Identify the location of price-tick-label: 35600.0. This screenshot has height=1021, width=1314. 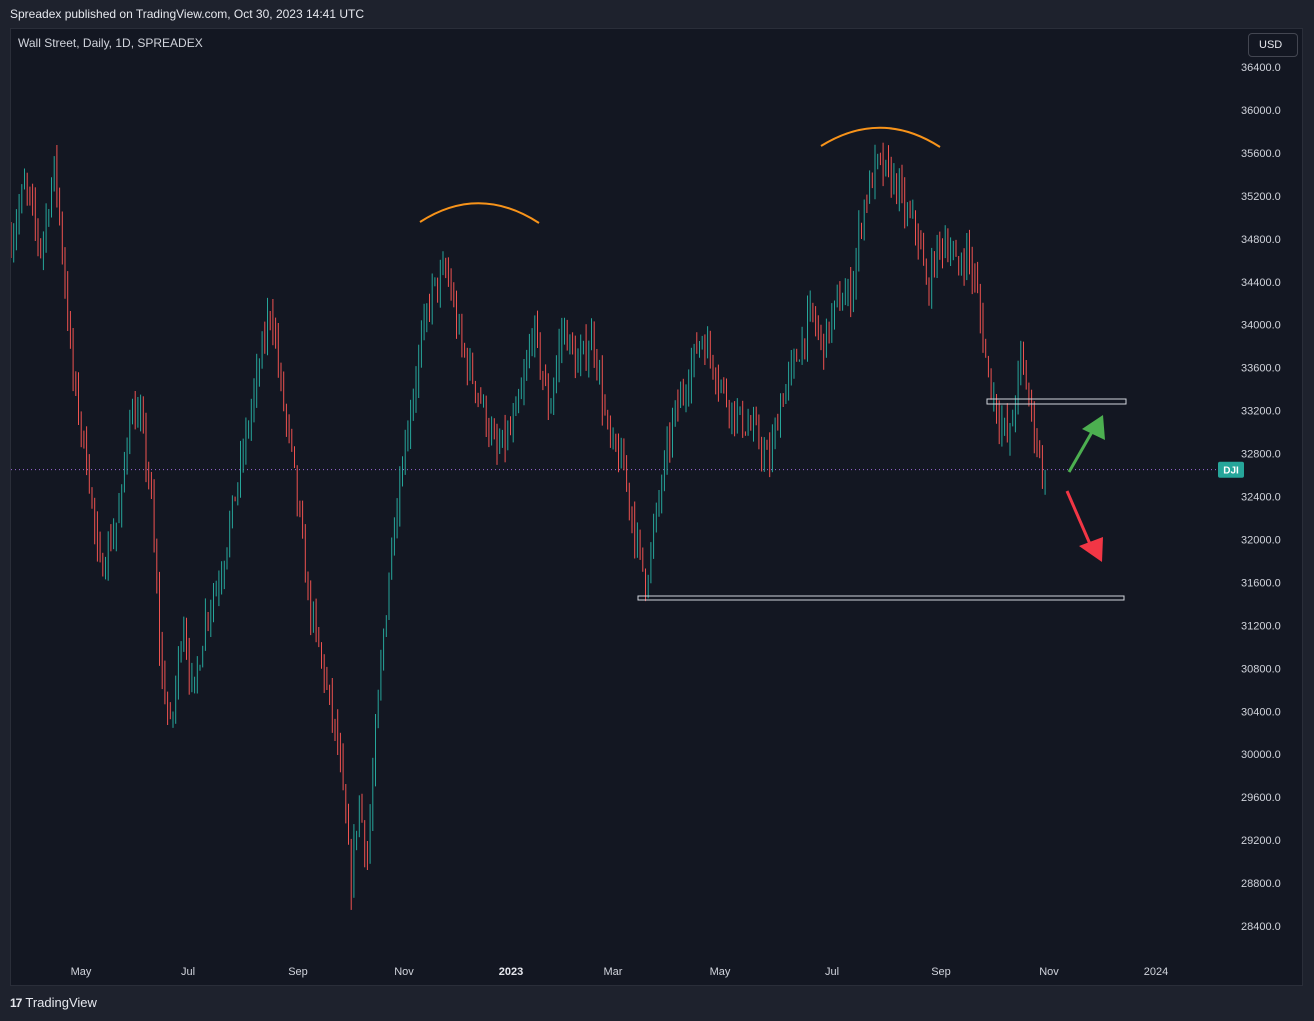
(1261, 154).